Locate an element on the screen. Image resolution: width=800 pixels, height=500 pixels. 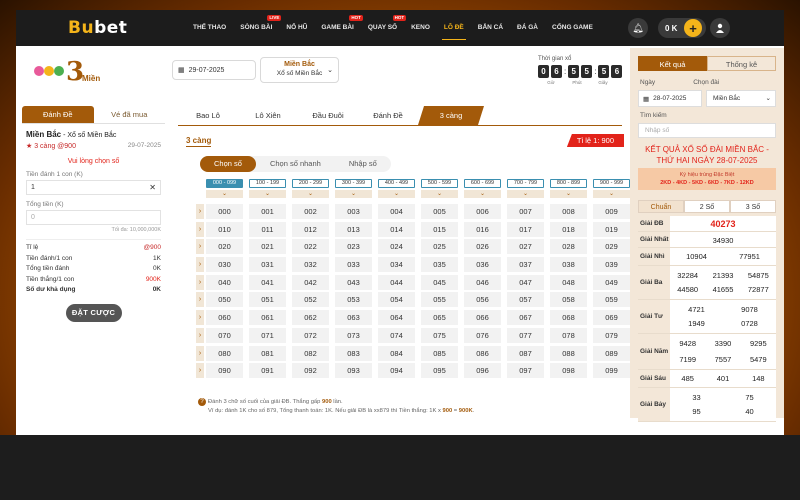
number-cell: 058 is located at coordinates (568, 300).